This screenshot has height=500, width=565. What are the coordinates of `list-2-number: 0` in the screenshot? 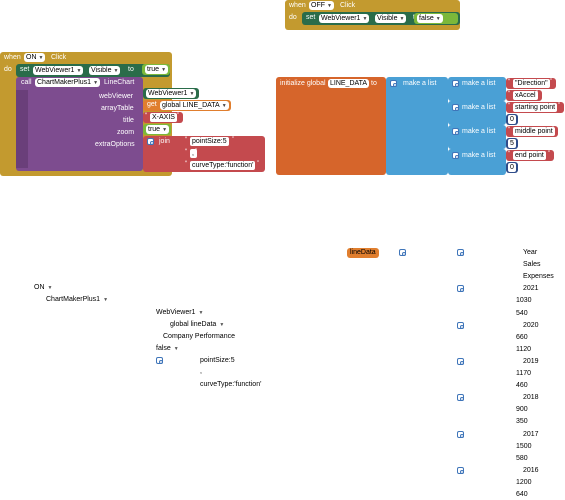 It's located at (512, 119).